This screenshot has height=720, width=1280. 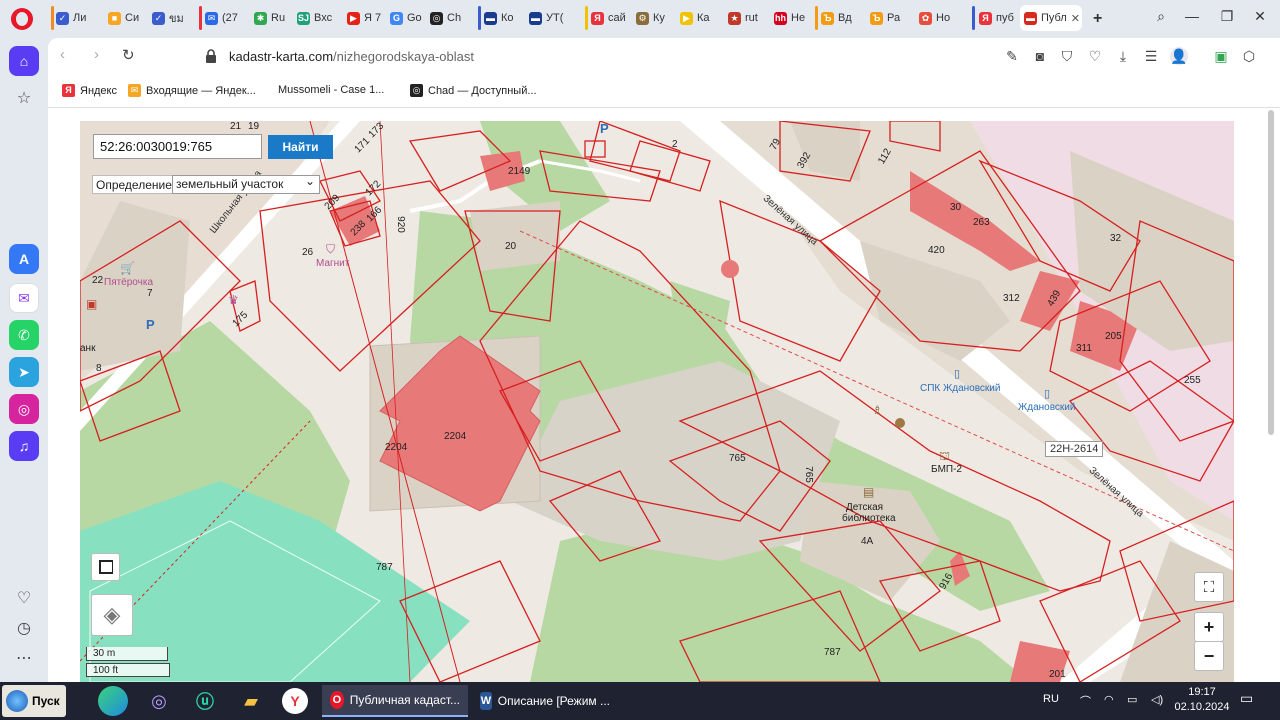 I want to click on poi-label-magnit: Магнит, so click(x=332, y=263).